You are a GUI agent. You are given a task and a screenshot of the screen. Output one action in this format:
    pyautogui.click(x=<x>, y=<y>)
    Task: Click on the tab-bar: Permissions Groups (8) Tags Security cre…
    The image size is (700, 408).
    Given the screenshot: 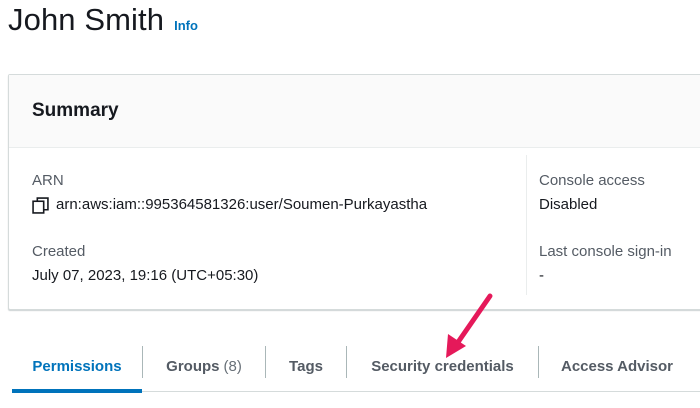 What is the action you would take?
    pyautogui.click(x=356, y=366)
    